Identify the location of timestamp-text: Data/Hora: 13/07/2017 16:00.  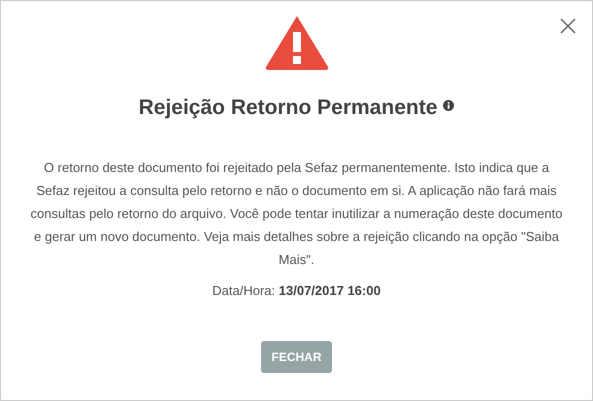
(296, 290).